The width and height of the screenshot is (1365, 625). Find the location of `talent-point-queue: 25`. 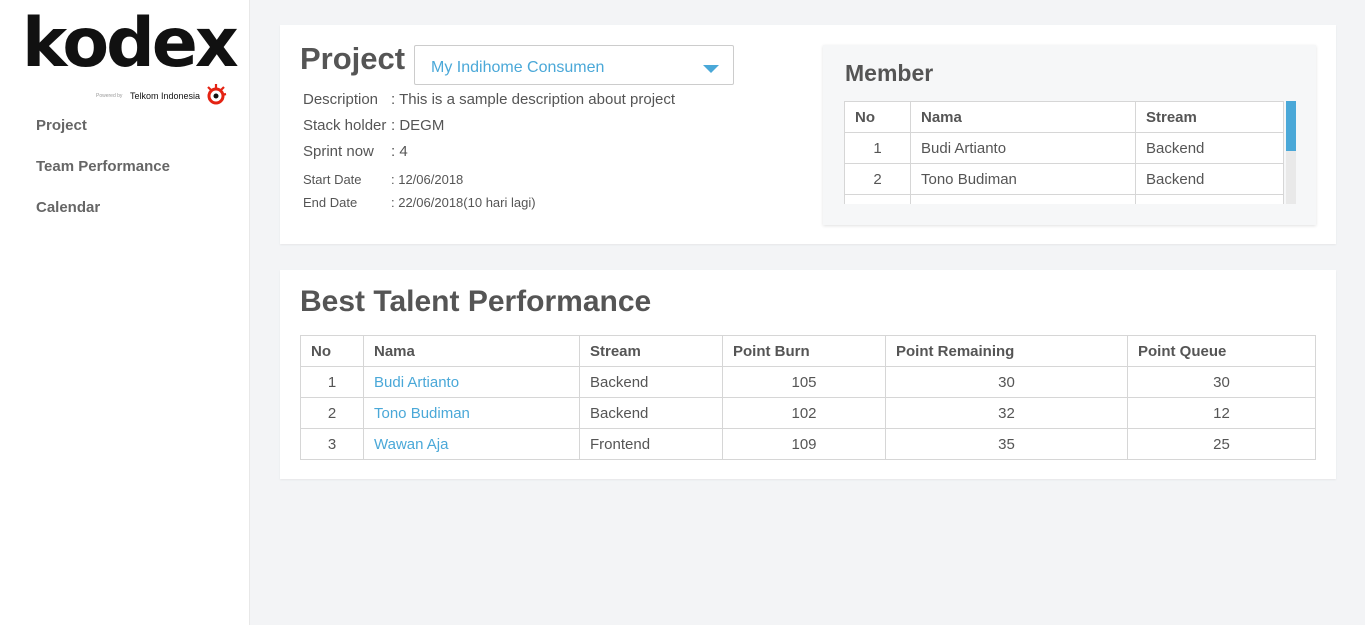

talent-point-queue: 25 is located at coordinates (1221, 444).